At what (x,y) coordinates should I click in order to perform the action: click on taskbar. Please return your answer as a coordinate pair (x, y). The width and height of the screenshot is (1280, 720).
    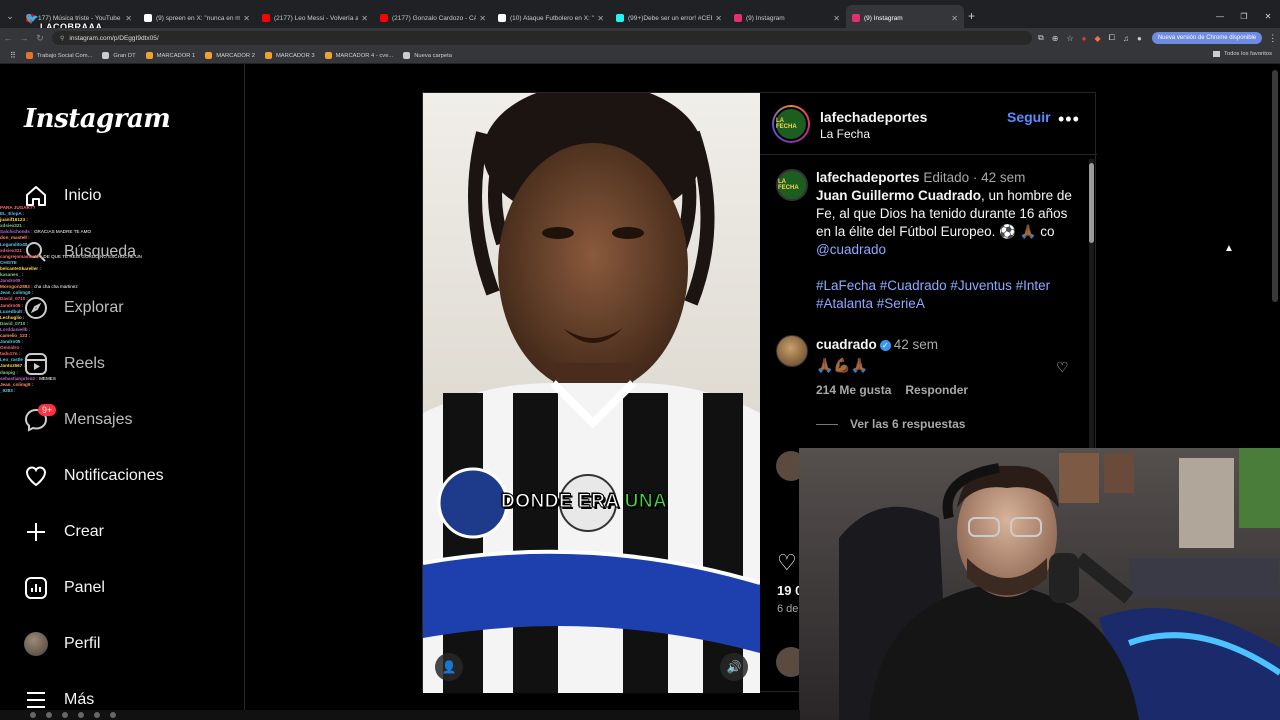
    Looking at the image, I should click on (400, 715).